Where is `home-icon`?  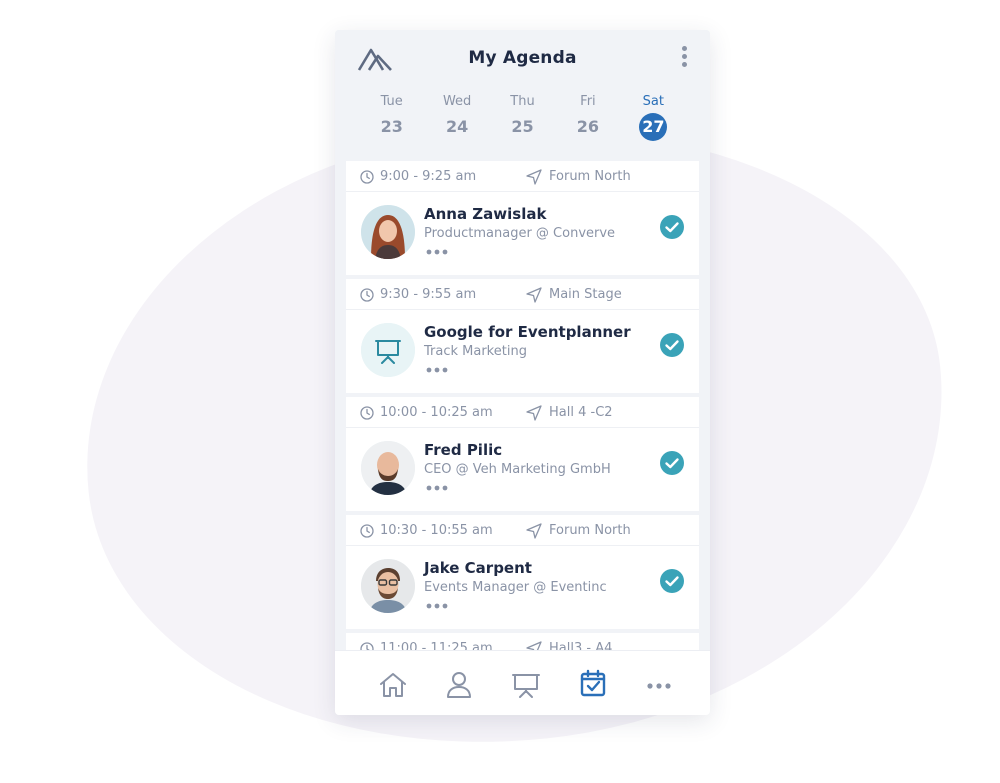 home-icon is located at coordinates (393, 685).